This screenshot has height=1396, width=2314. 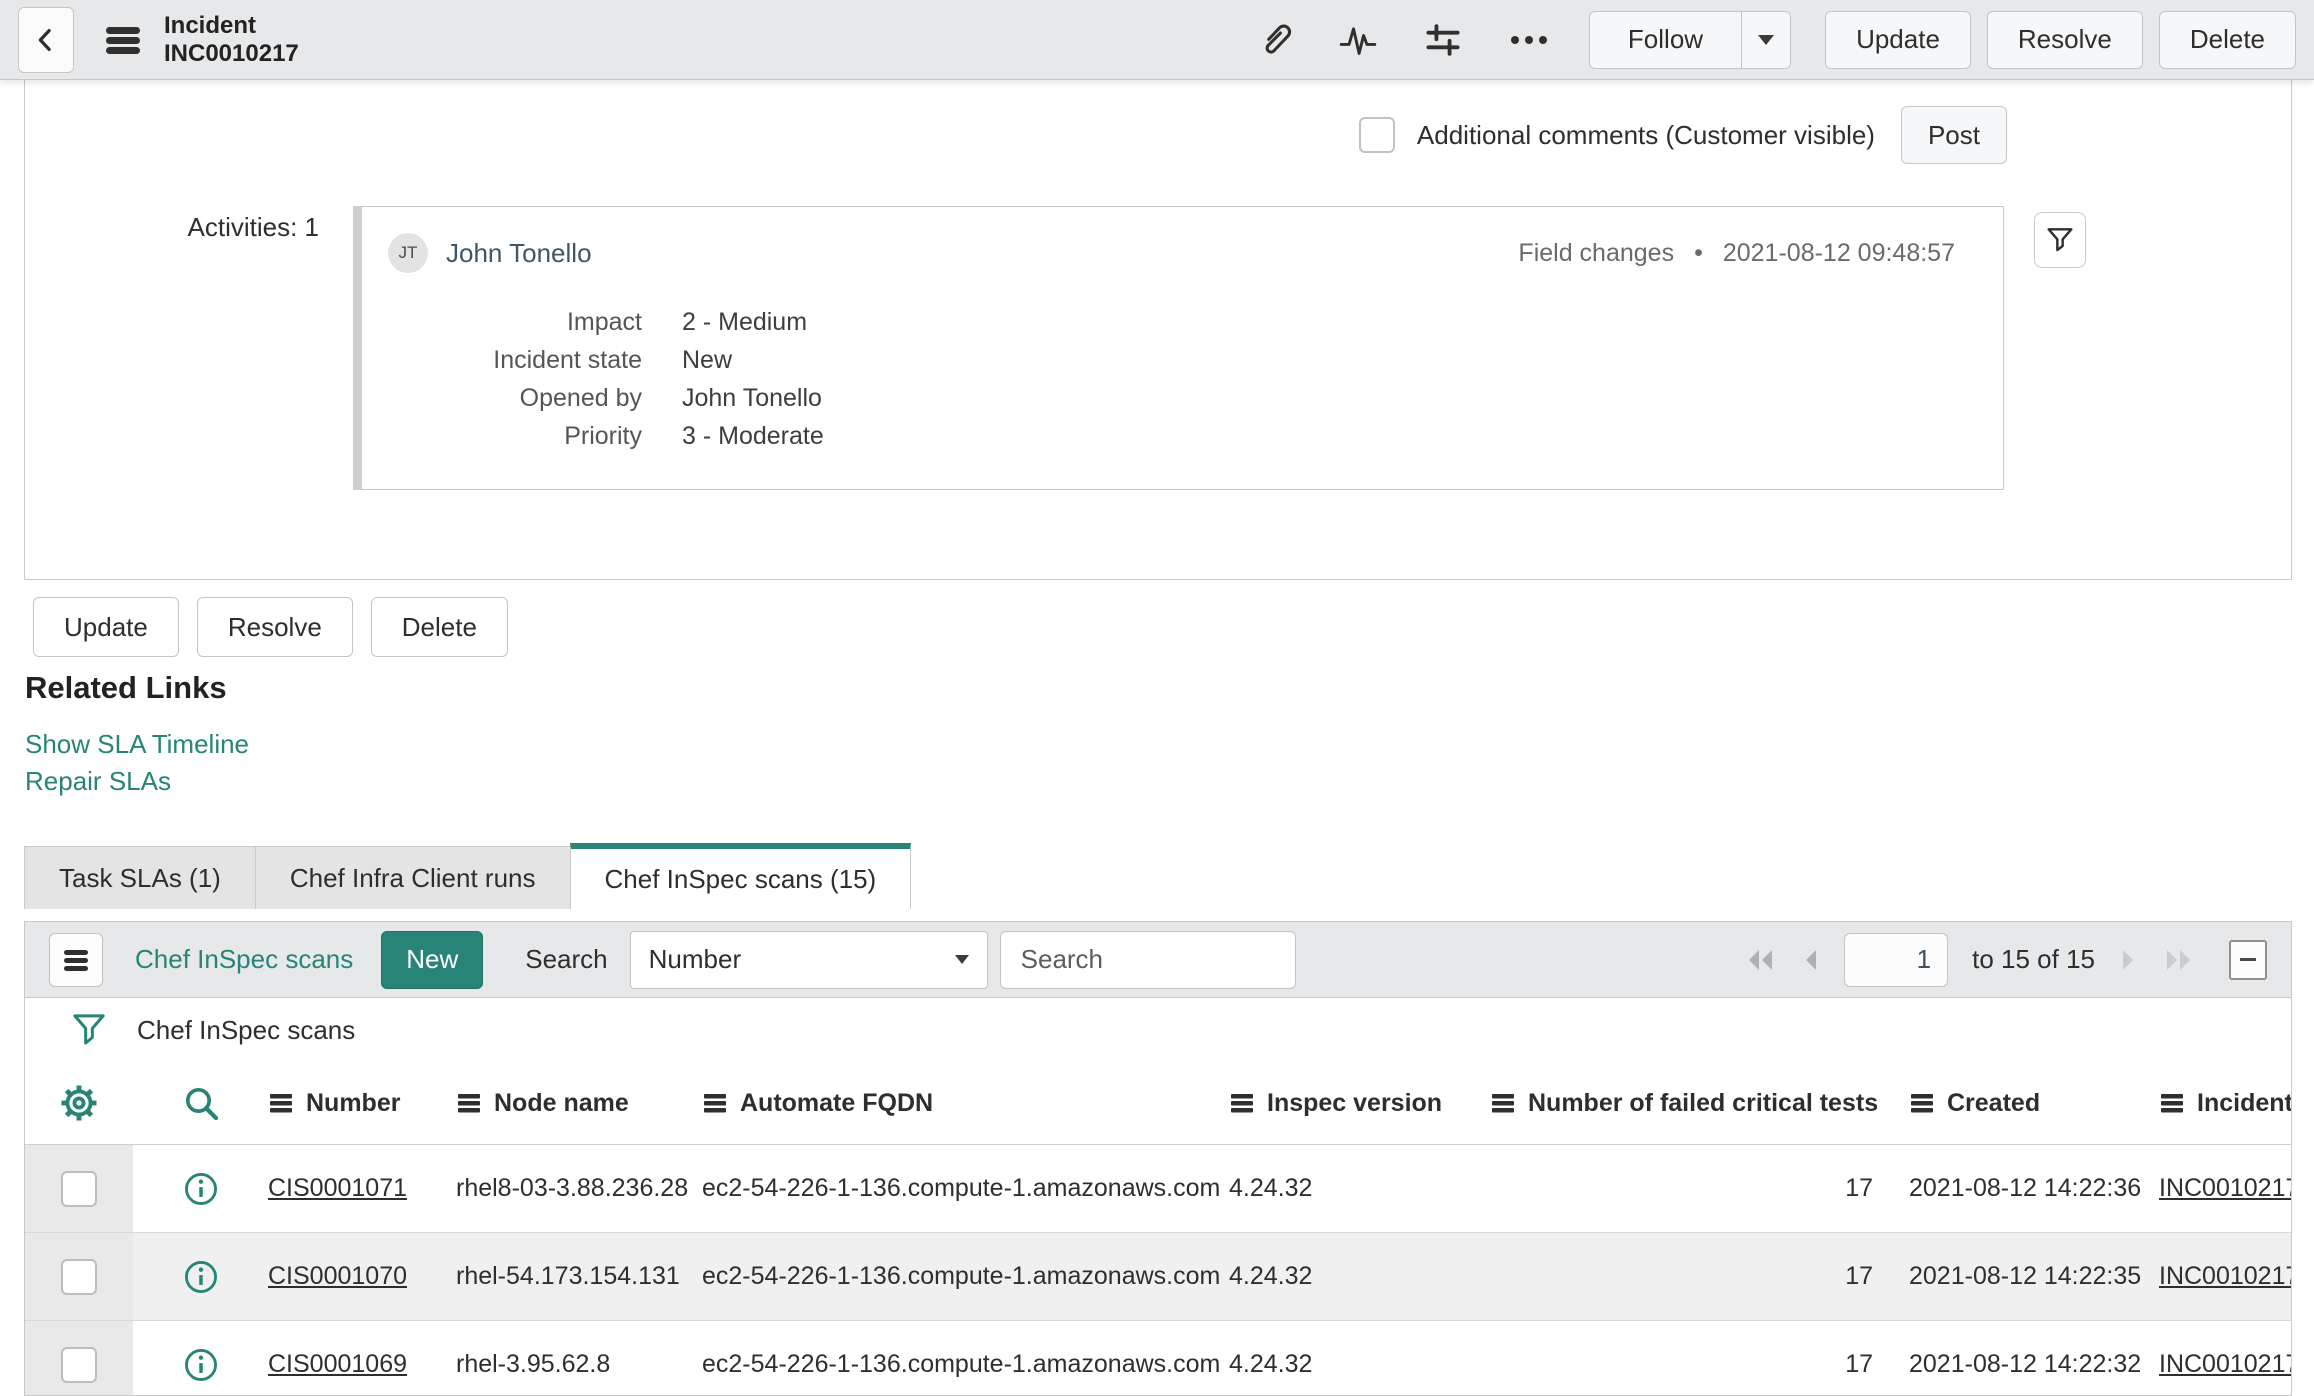 I want to click on search-label: Search, so click(x=566, y=959).